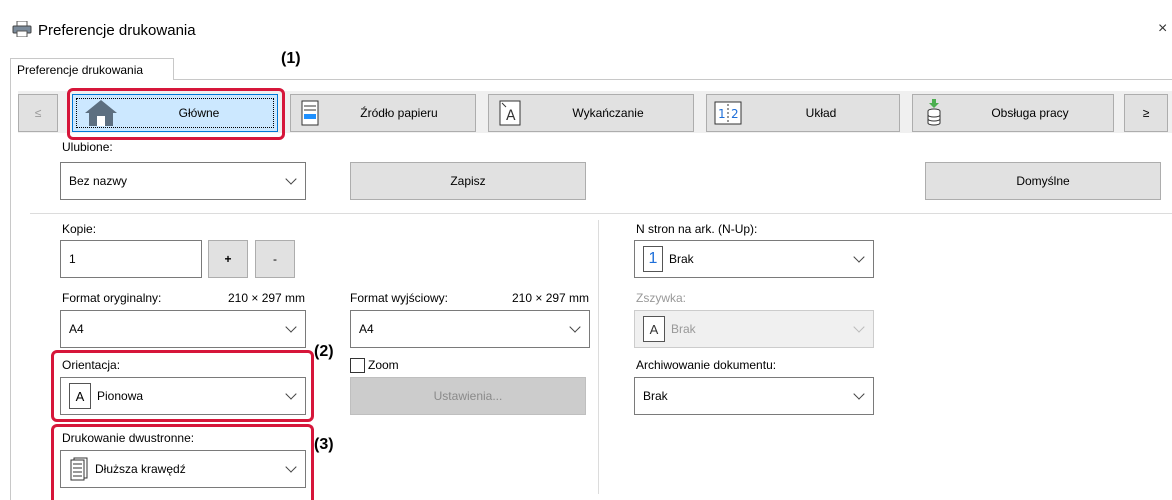 This screenshot has height=500, width=1172. I want to click on svg-text: 1, so click(722, 114).